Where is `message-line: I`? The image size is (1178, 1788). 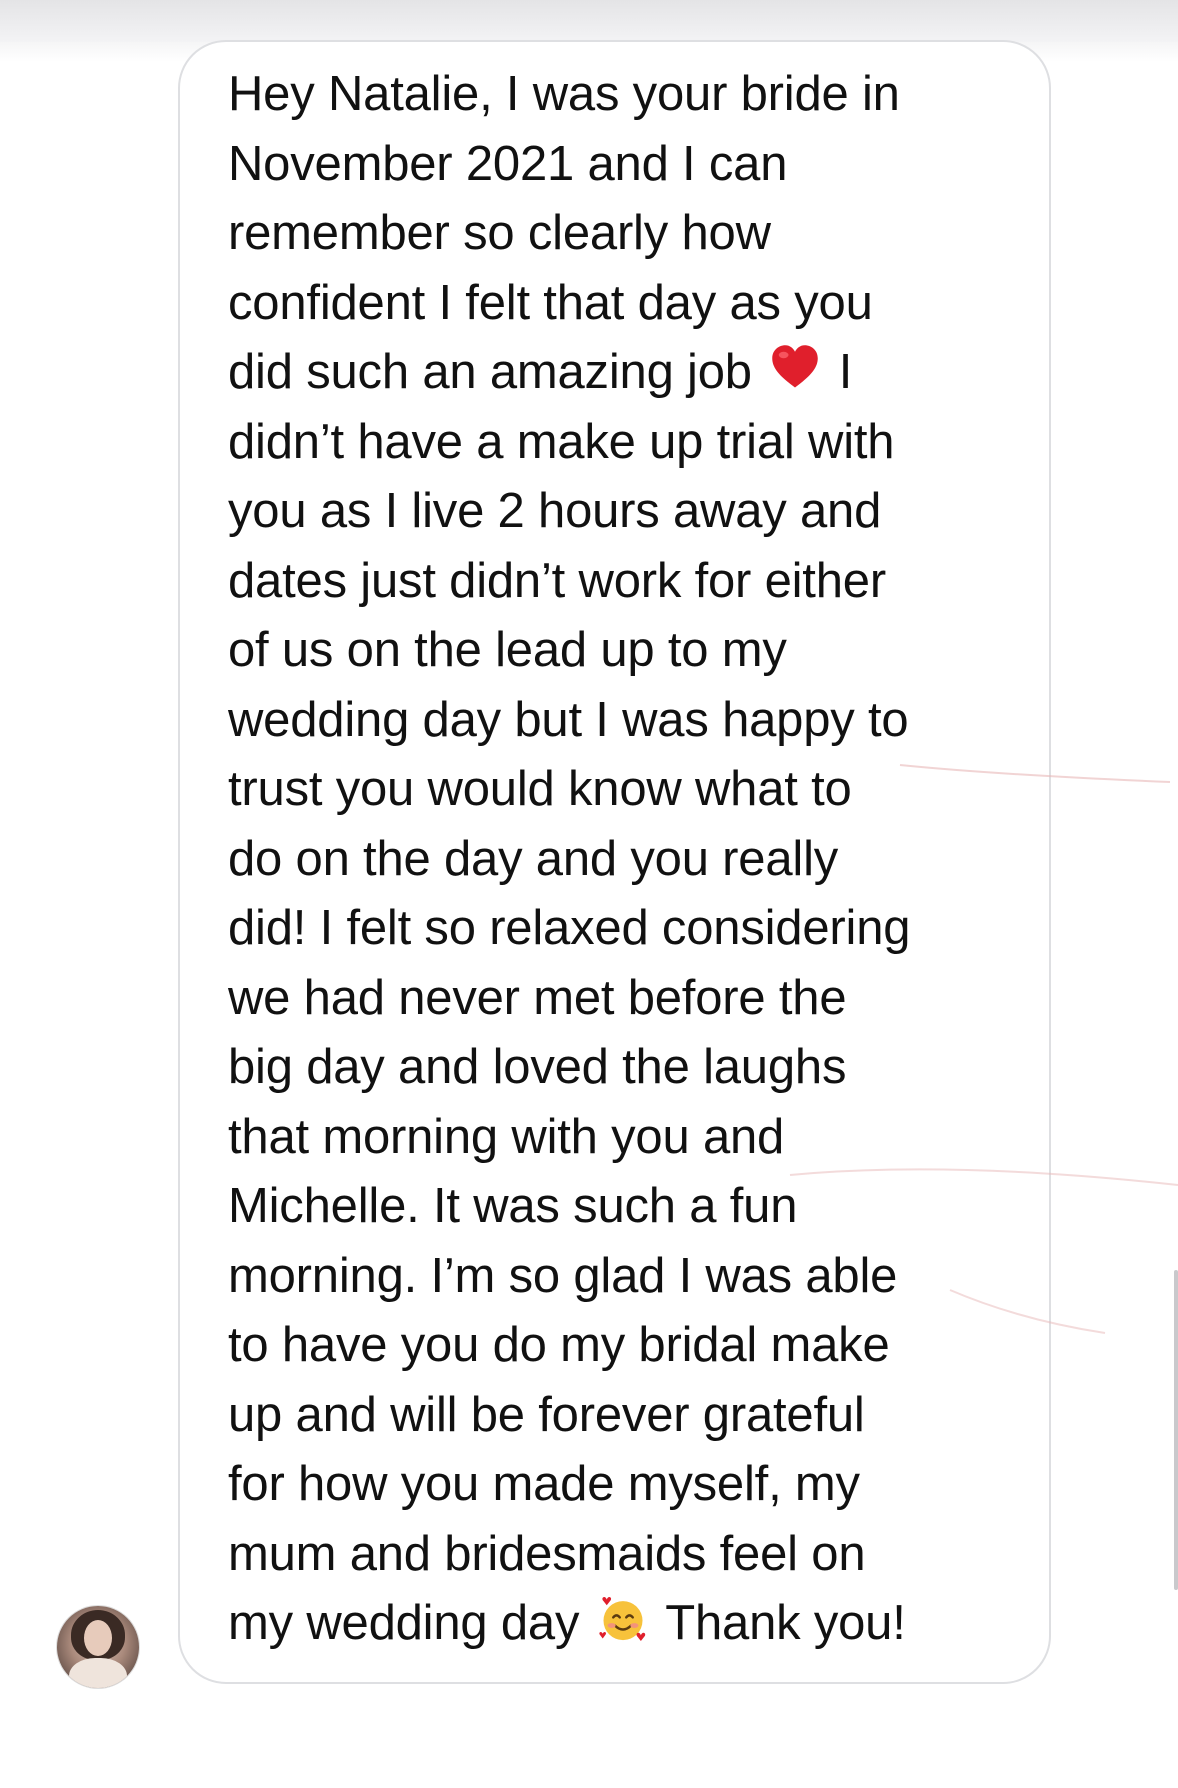
message-line: I is located at coordinates (845, 372).